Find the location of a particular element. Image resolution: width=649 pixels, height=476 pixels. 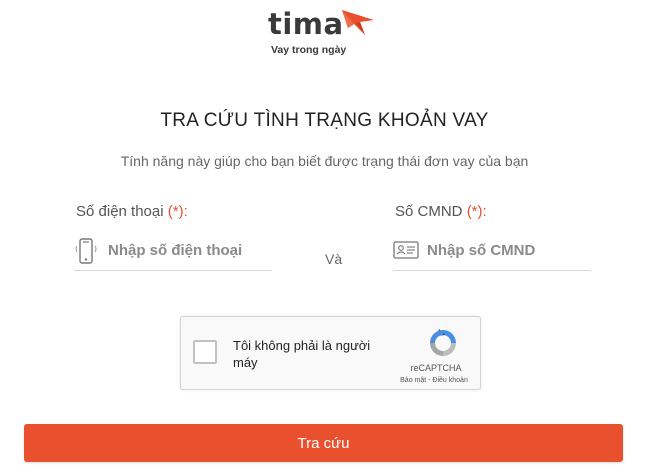

id-card-icon is located at coordinates (406, 250).